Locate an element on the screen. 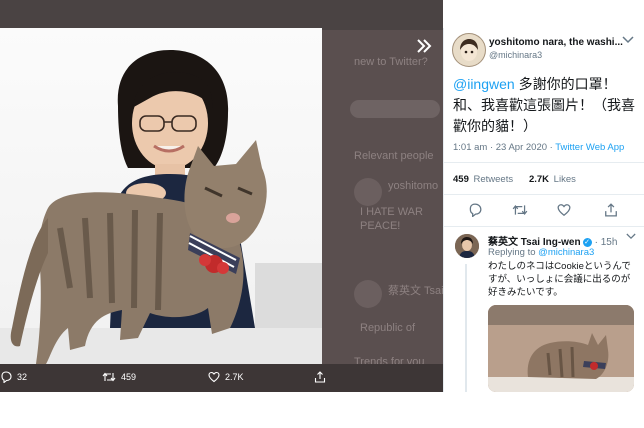  likes-value: 2.7K is located at coordinates (539, 179).